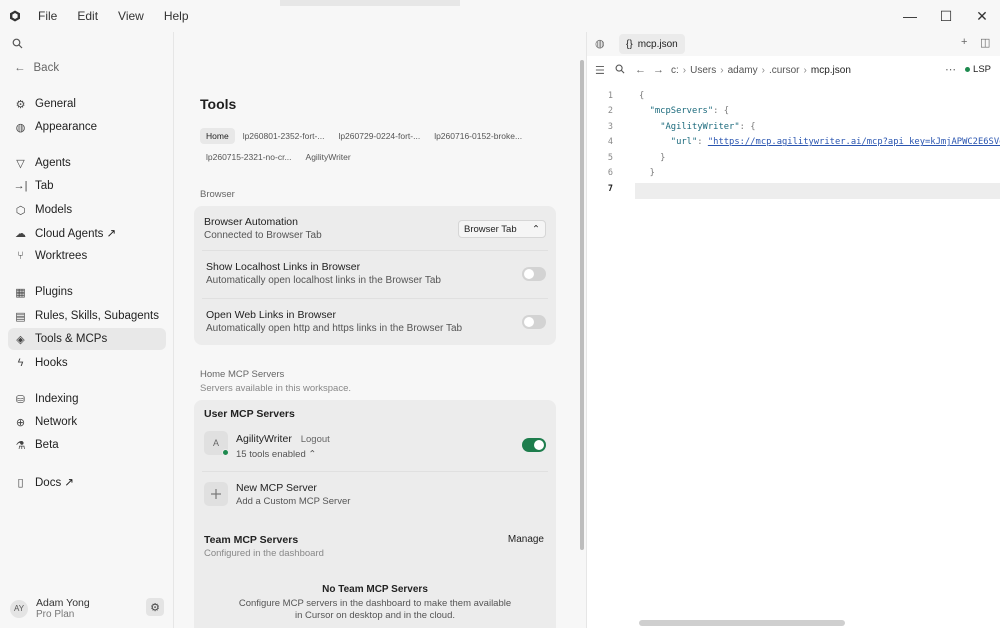 The image size is (1000, 628). What do you see at coordinates (57, 399) in the screenshot?
I see `sidebar-item-label: Indexing` at bounding box center [57, 399].